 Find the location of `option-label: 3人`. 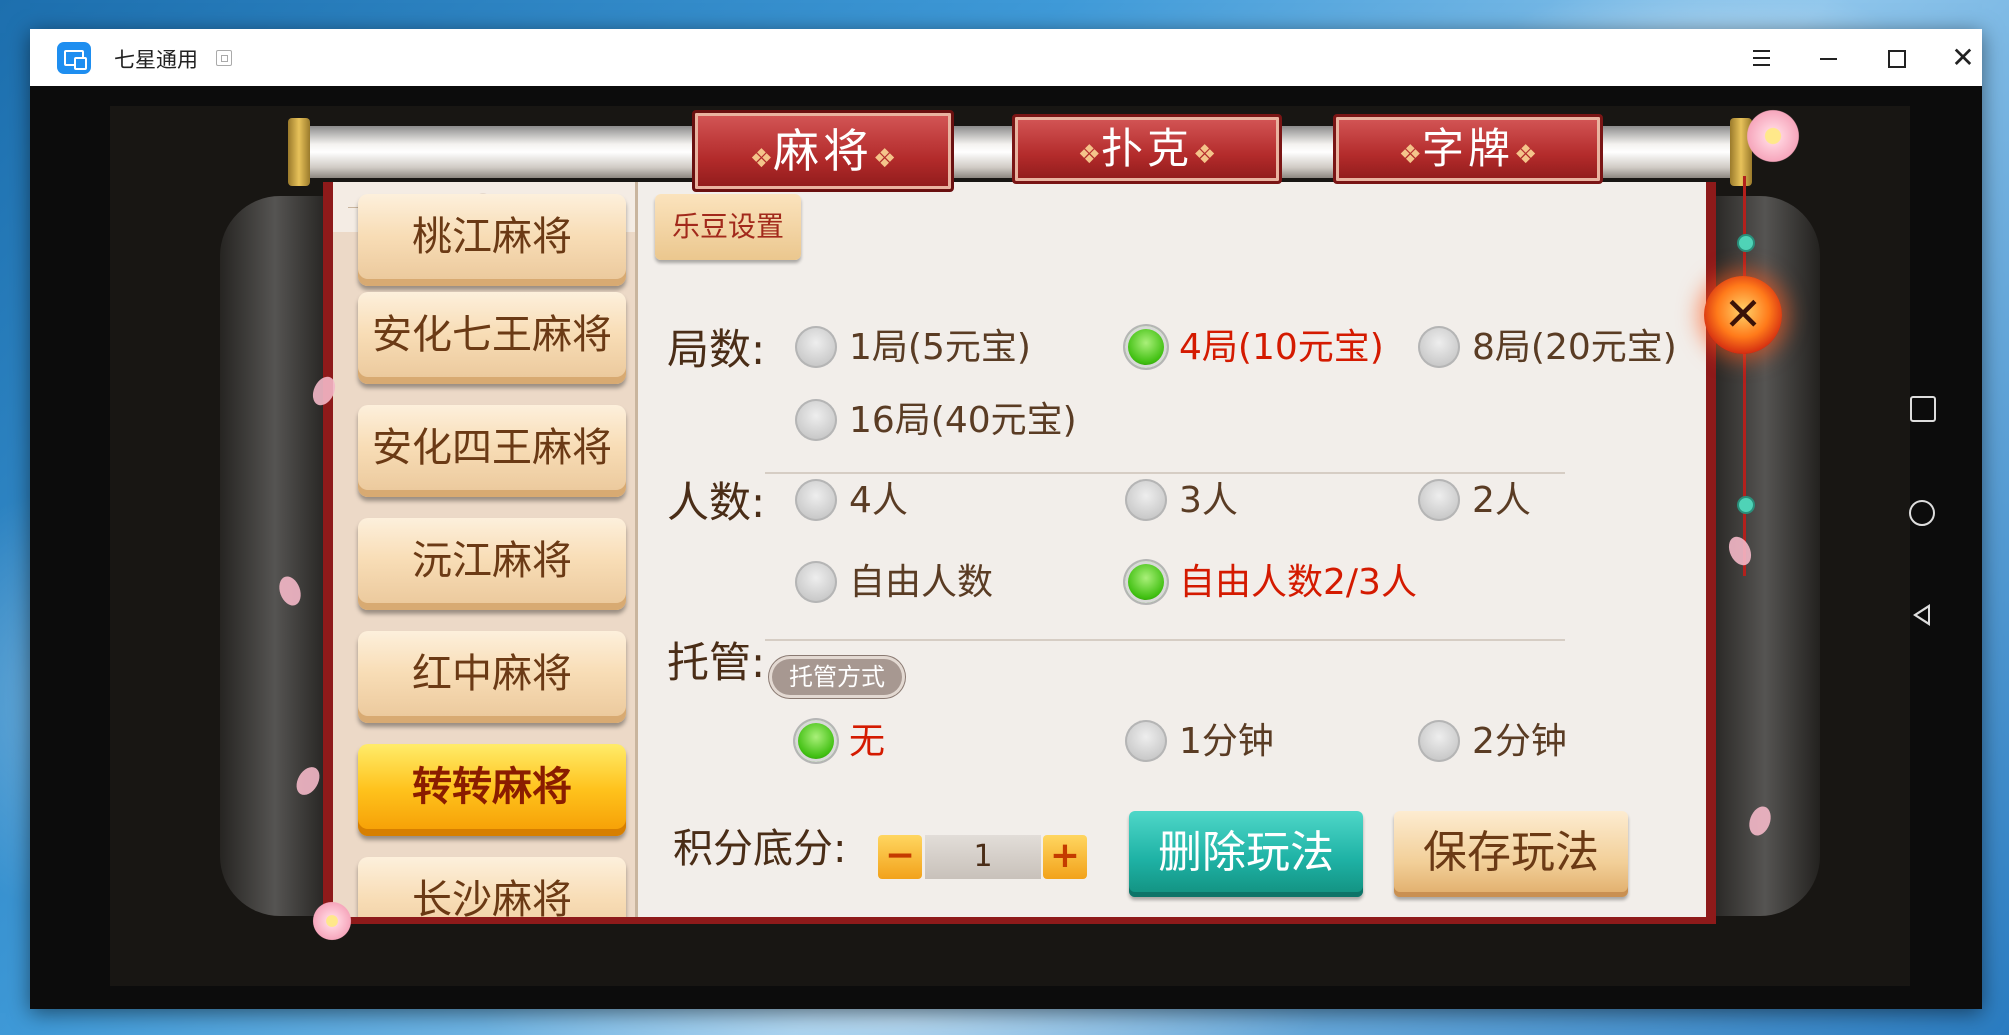

option-label: 3人 is located at coordinates (1208, 500).